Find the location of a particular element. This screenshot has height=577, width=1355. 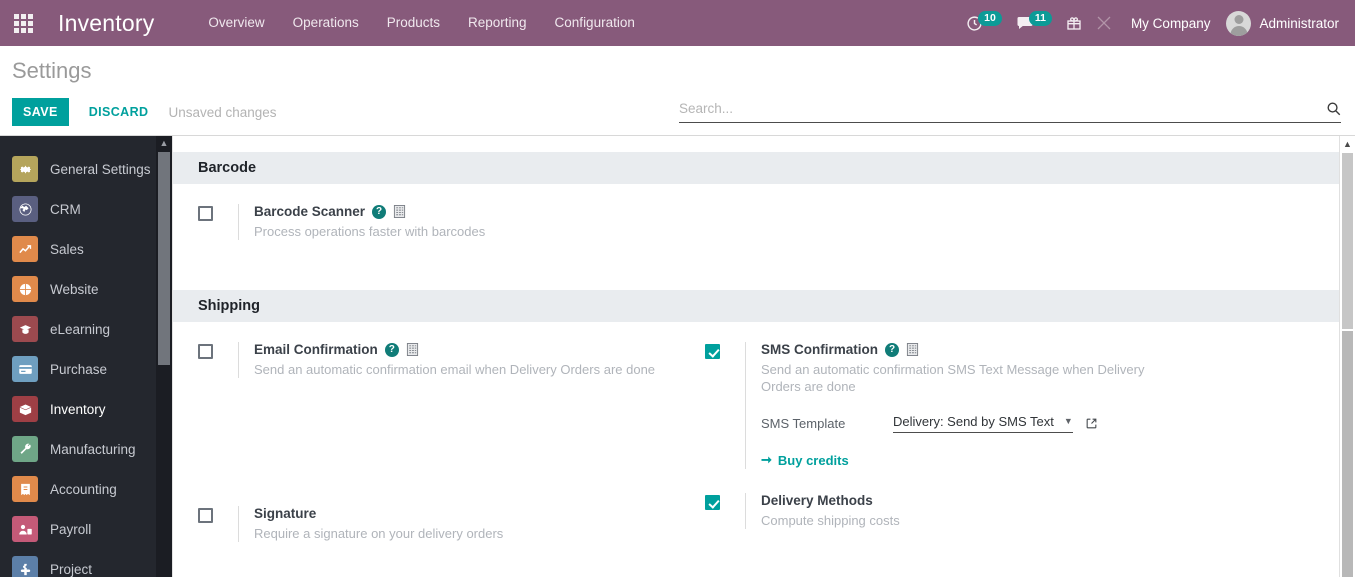

sidebar-scrollbar: ▲ is located at coordinates (164, 356).